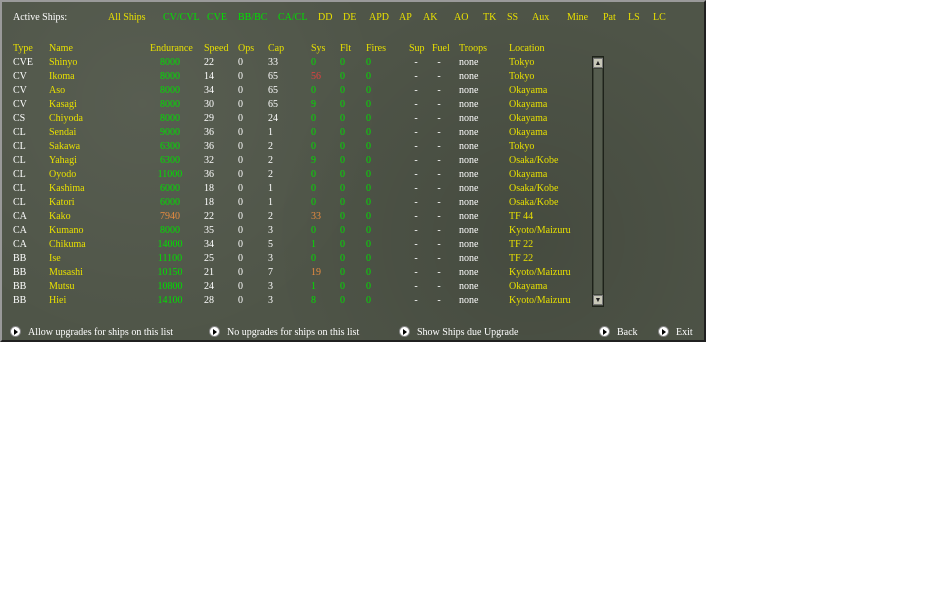  What do you see at coordinates (297, 190) in the screenshot?
I see `table-row: CL Kashima 6000 18 0 1 0 0 0 - - none Osaka/Kobe` at bounding box center [297, 190].